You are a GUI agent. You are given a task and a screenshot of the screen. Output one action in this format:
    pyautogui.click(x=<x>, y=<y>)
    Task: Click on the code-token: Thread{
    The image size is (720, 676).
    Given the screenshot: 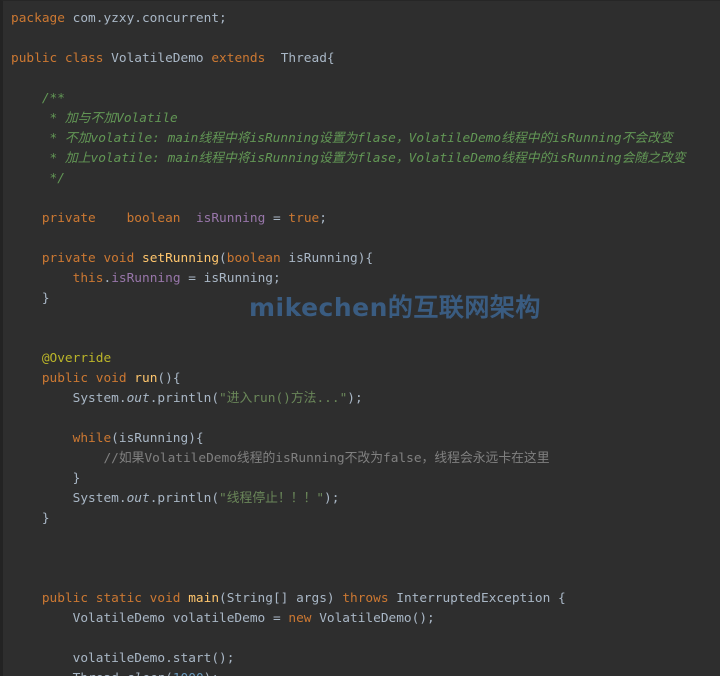 What is the action you would take?
    pyautogui.click(x=300, y=58)
    